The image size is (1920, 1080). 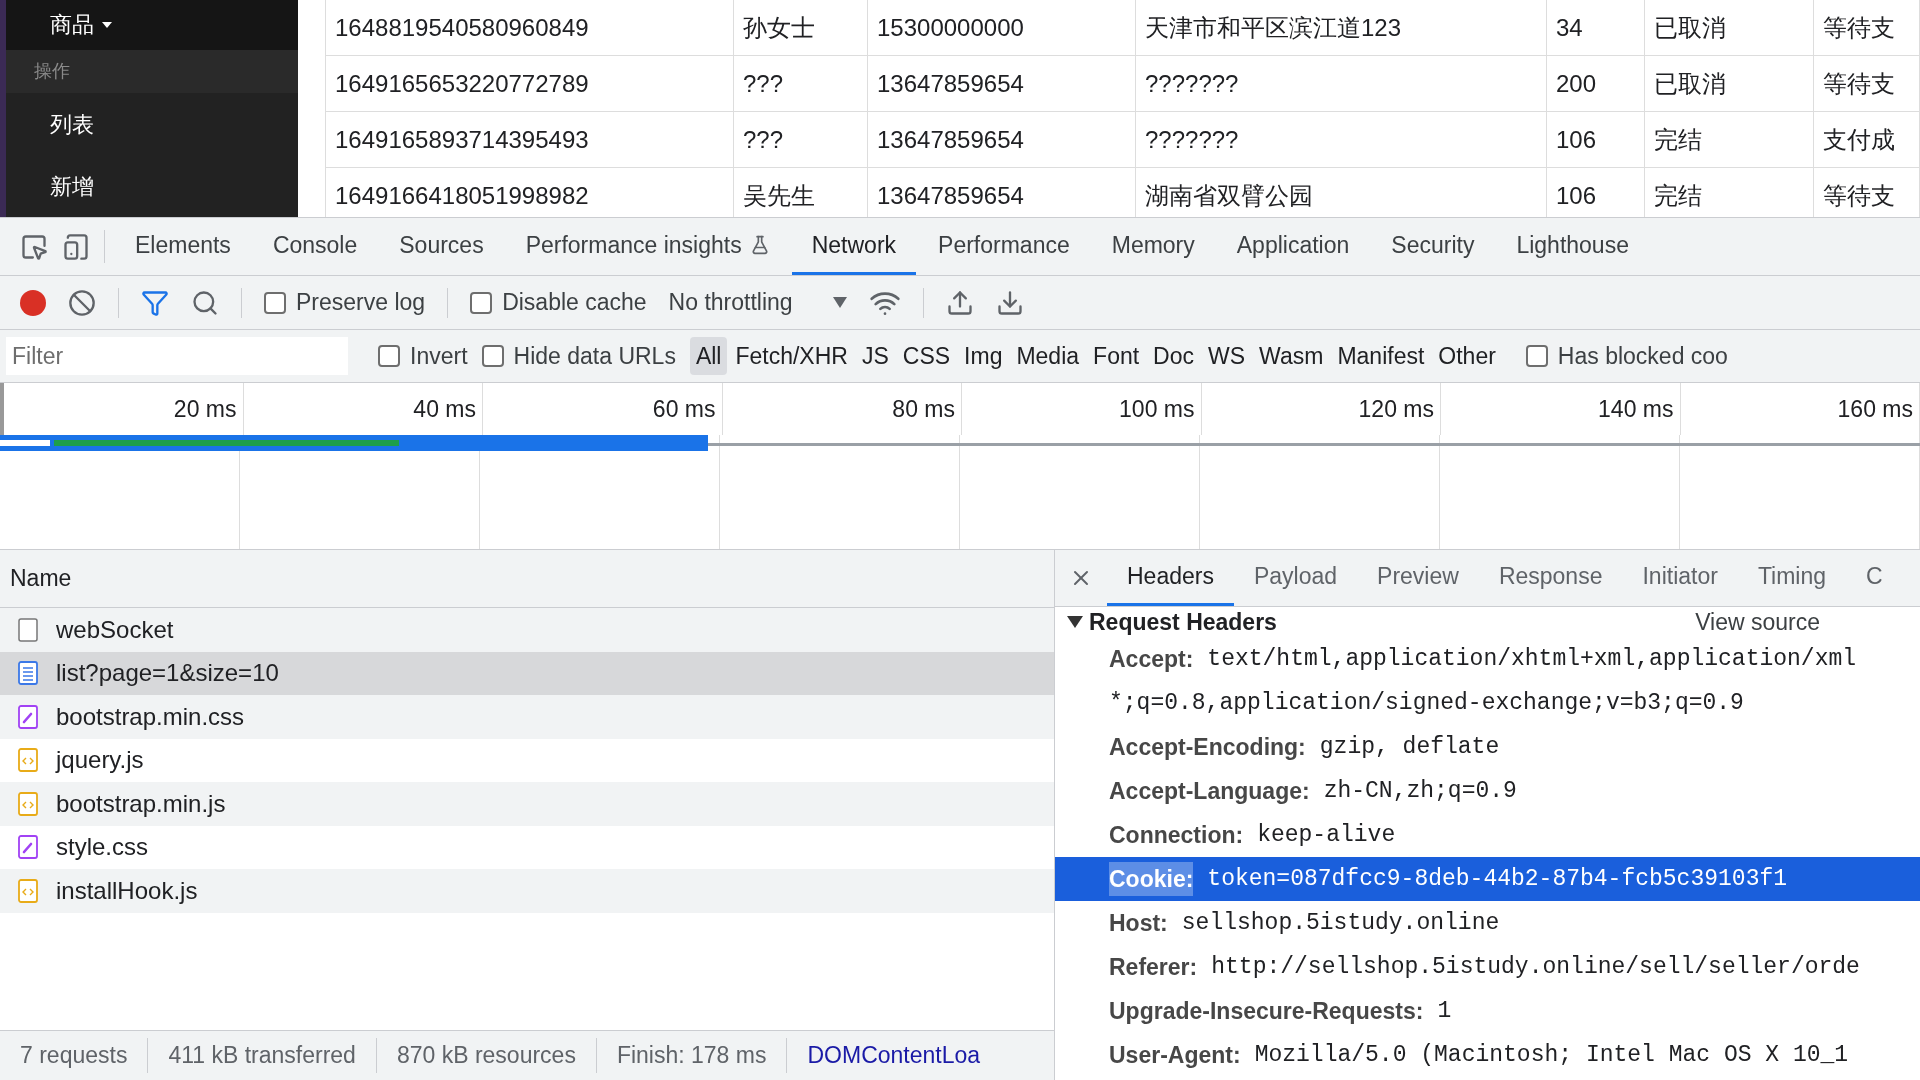 I want to click on table-cell: 1648819540580960849, so click(x=530, y=27).